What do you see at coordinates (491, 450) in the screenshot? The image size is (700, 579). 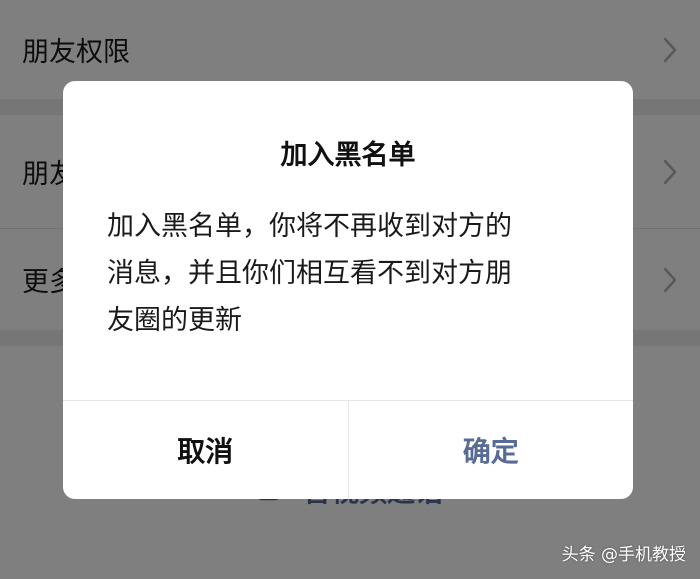 I see `confirm-button: 确定` at bounding box center [491, 450].